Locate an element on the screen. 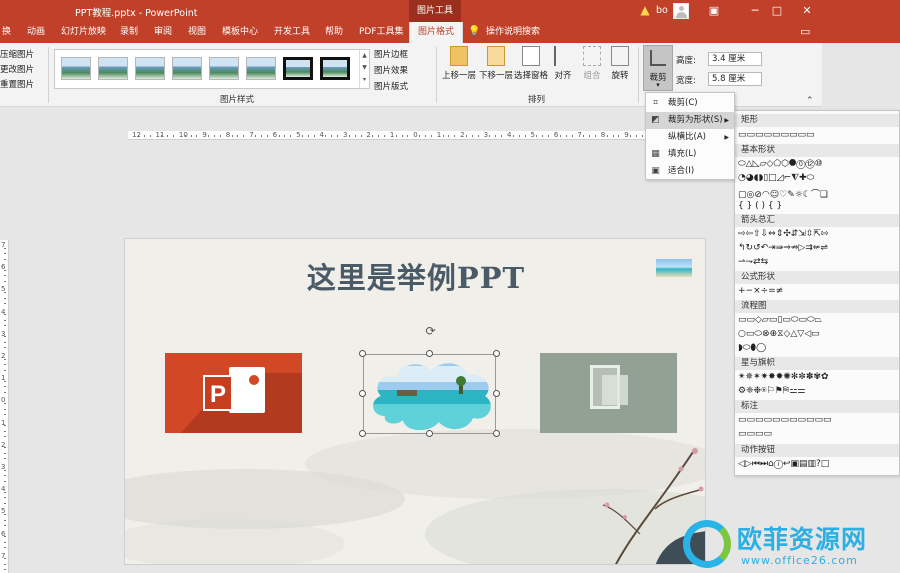 The height and width of the screenshot is (573, 900). menu-item-fill: ▦ 填充(L) is located at coordinates (690, 154).